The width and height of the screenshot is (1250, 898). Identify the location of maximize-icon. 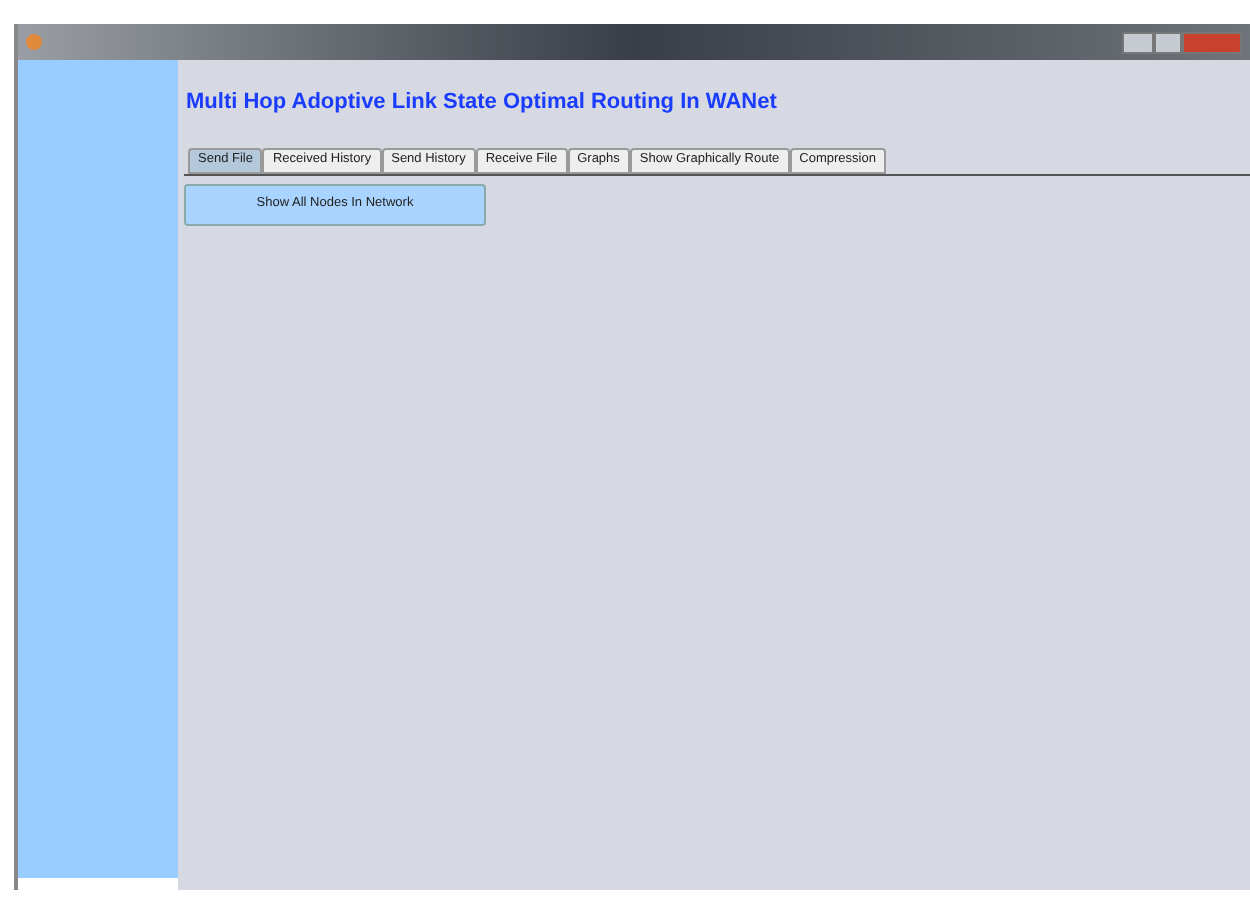
(1168, 42).